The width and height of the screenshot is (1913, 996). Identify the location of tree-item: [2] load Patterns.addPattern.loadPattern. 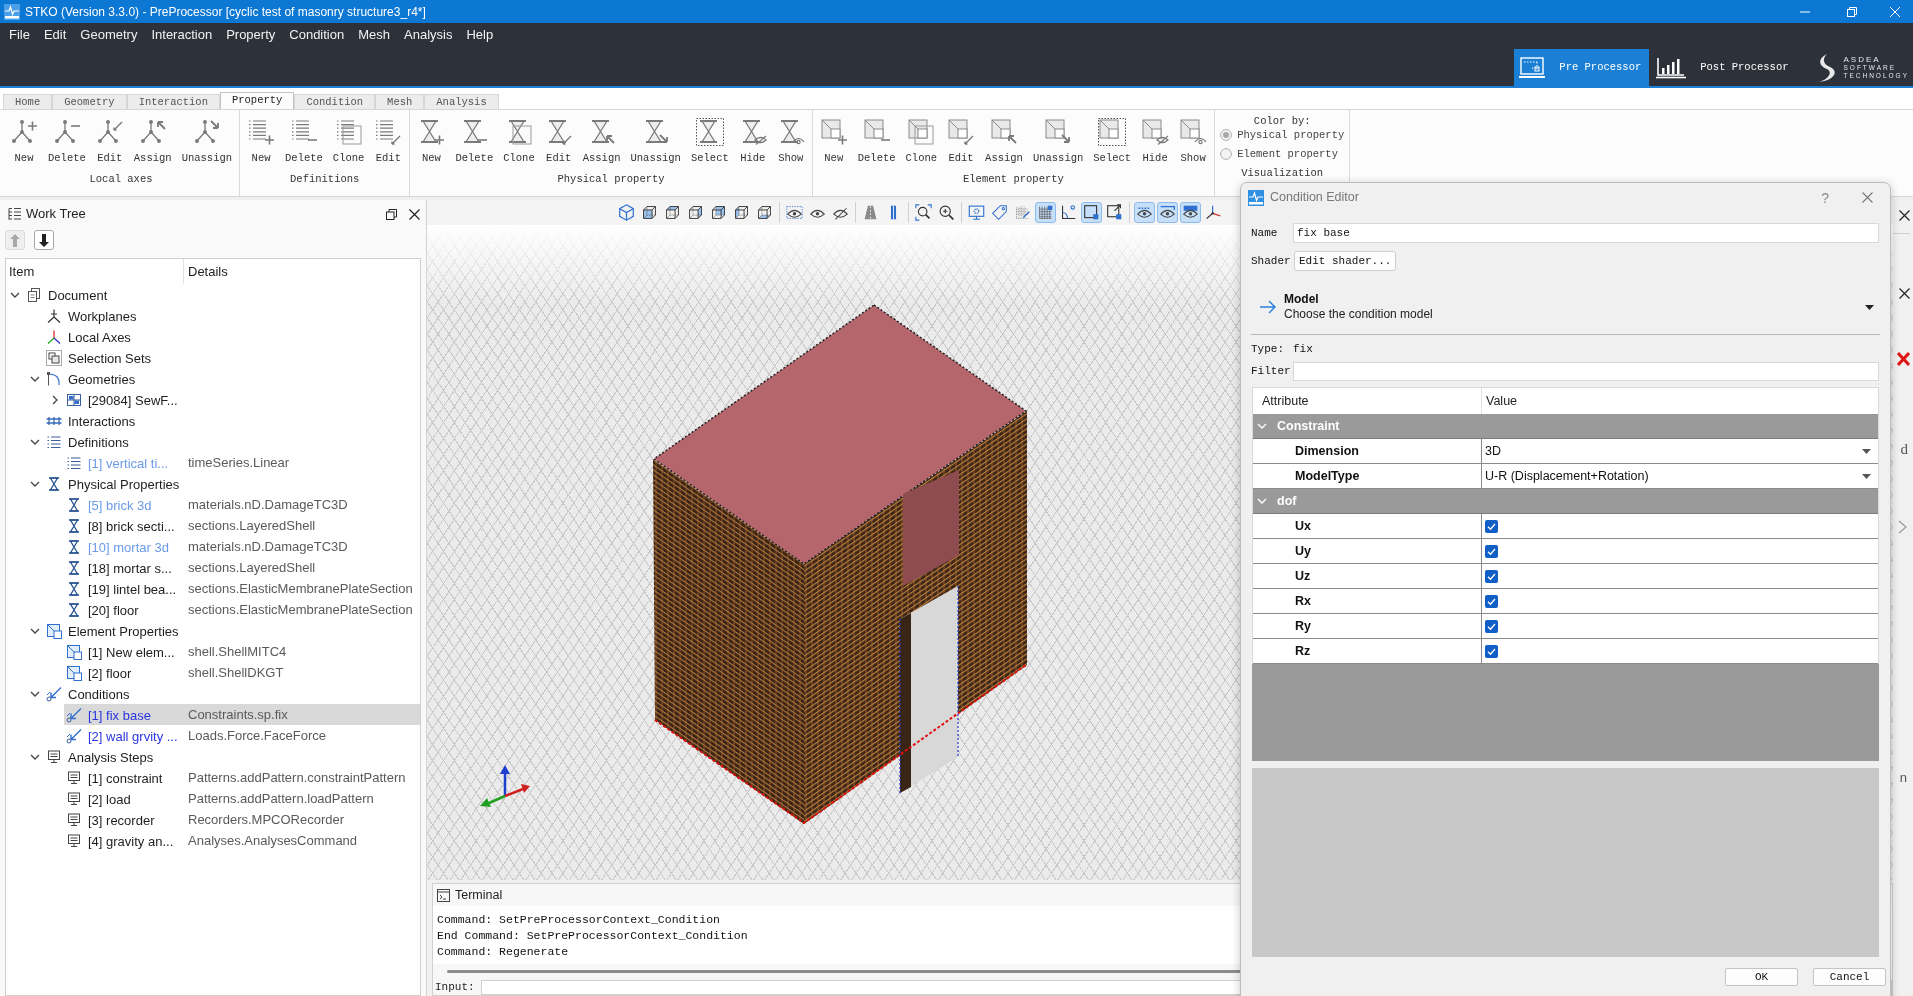
(242, 798).